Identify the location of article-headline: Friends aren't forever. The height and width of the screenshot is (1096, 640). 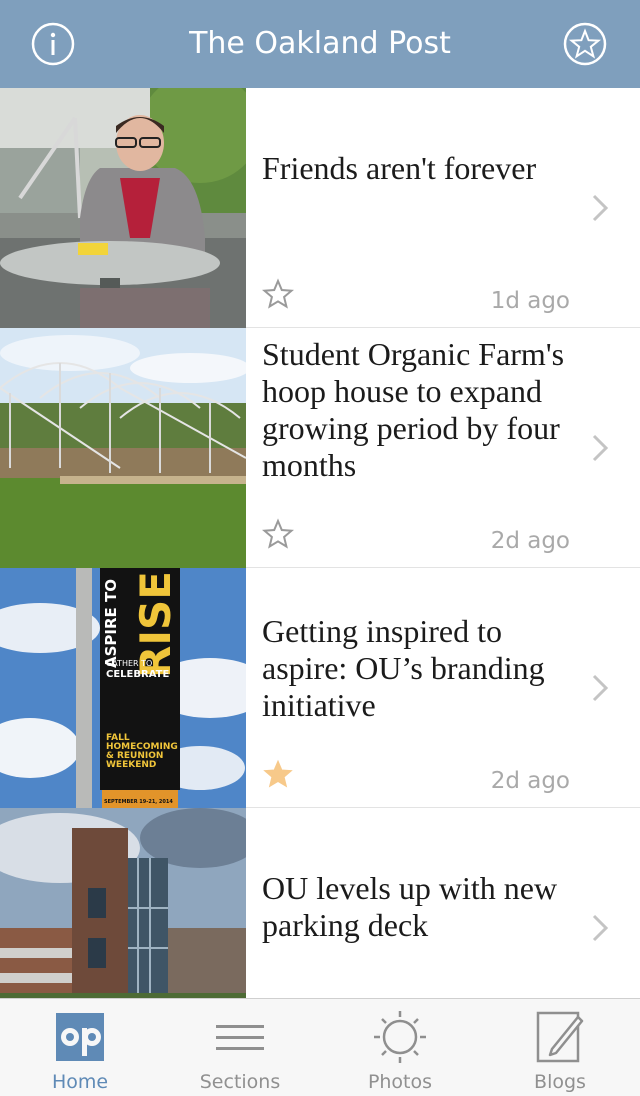
(399, 168).